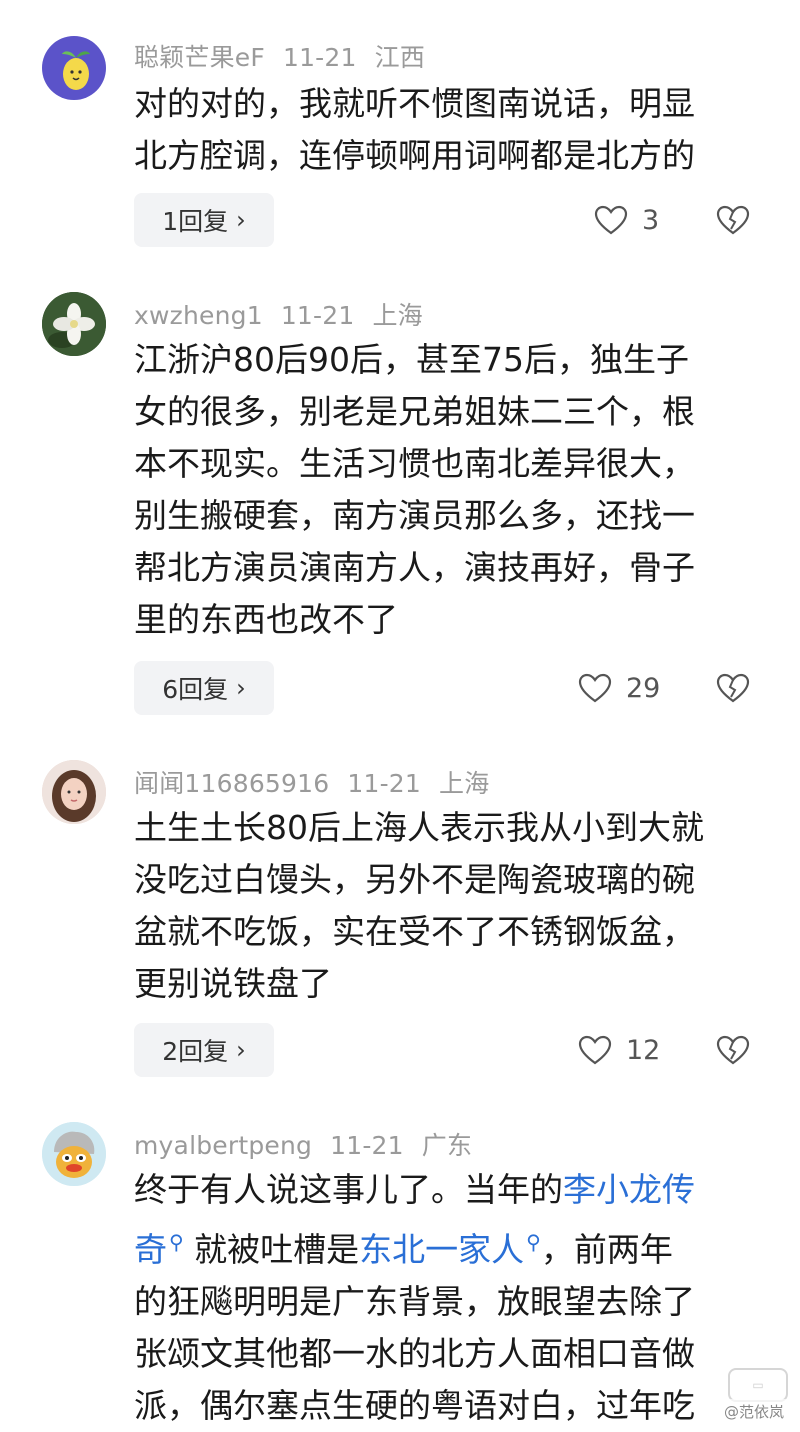  I want to click on comment-line: 对的对的，我就听不惯图南说话，明显, so click(414, 103).